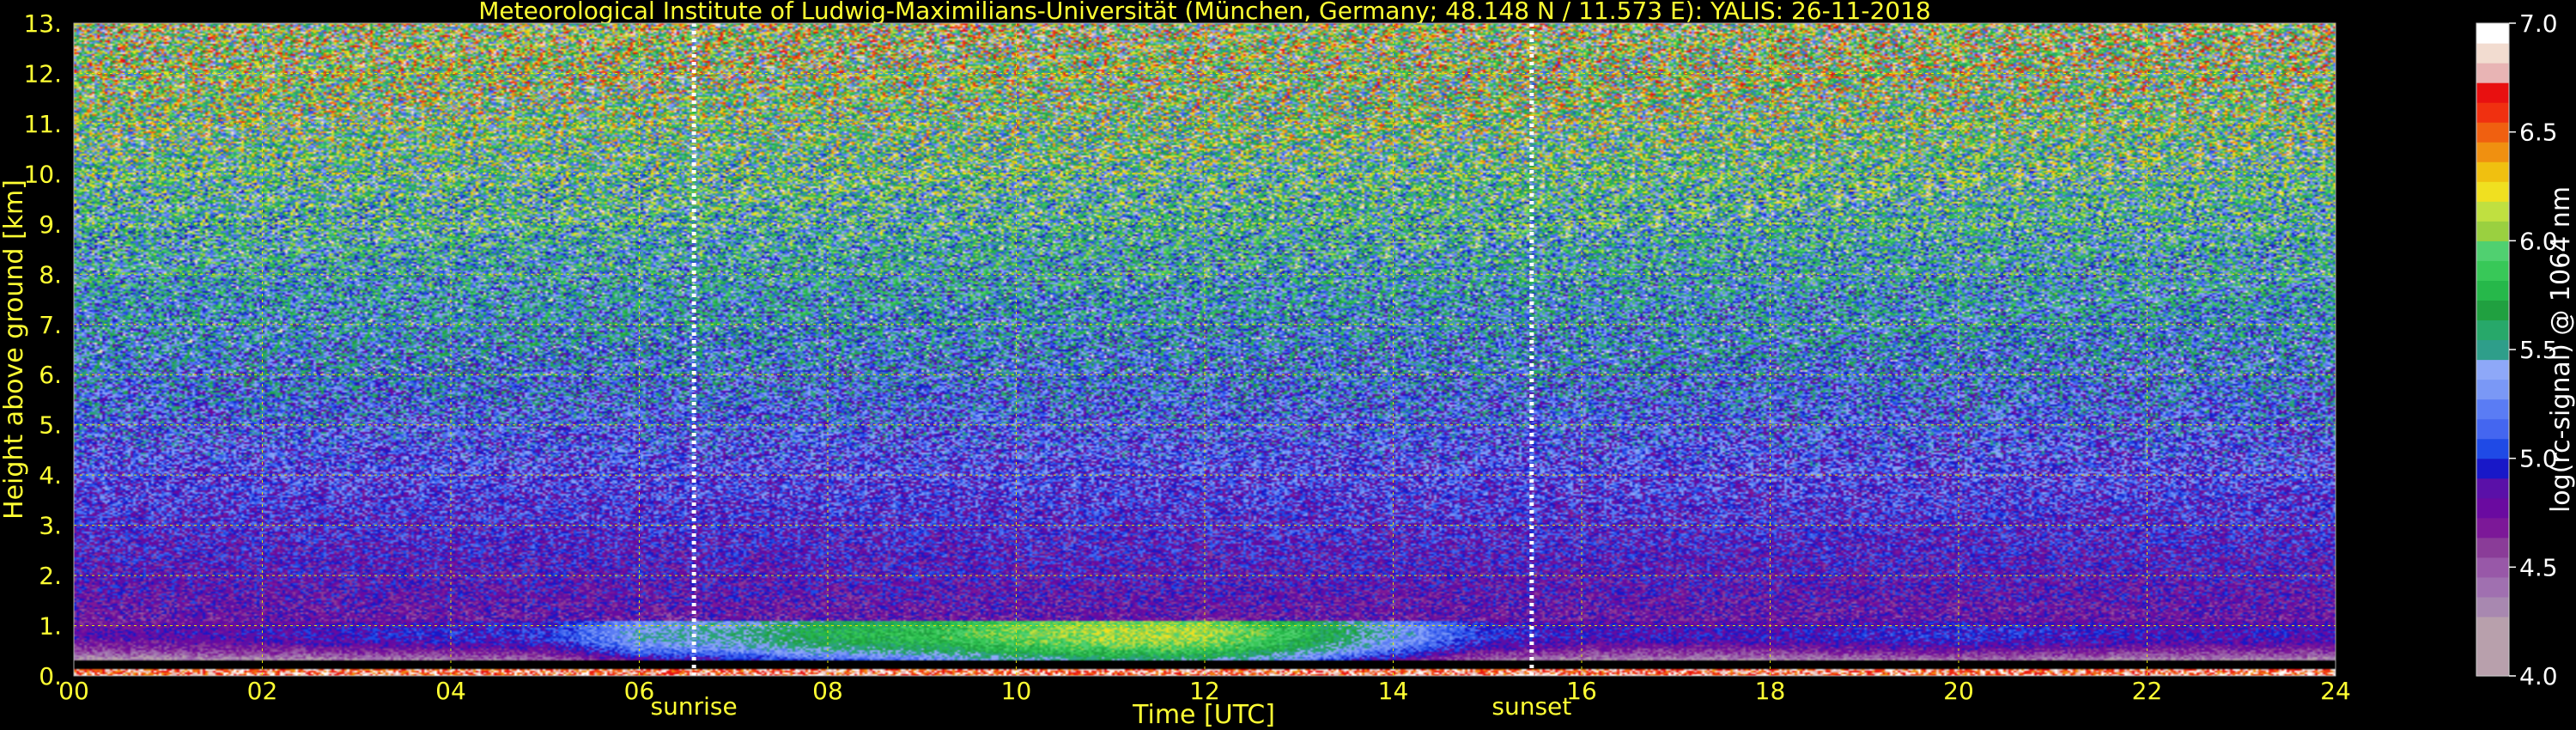  Describe the element at coordinates (74, 691) in the screenshot. I see `x-tick-label: 00` at that location.